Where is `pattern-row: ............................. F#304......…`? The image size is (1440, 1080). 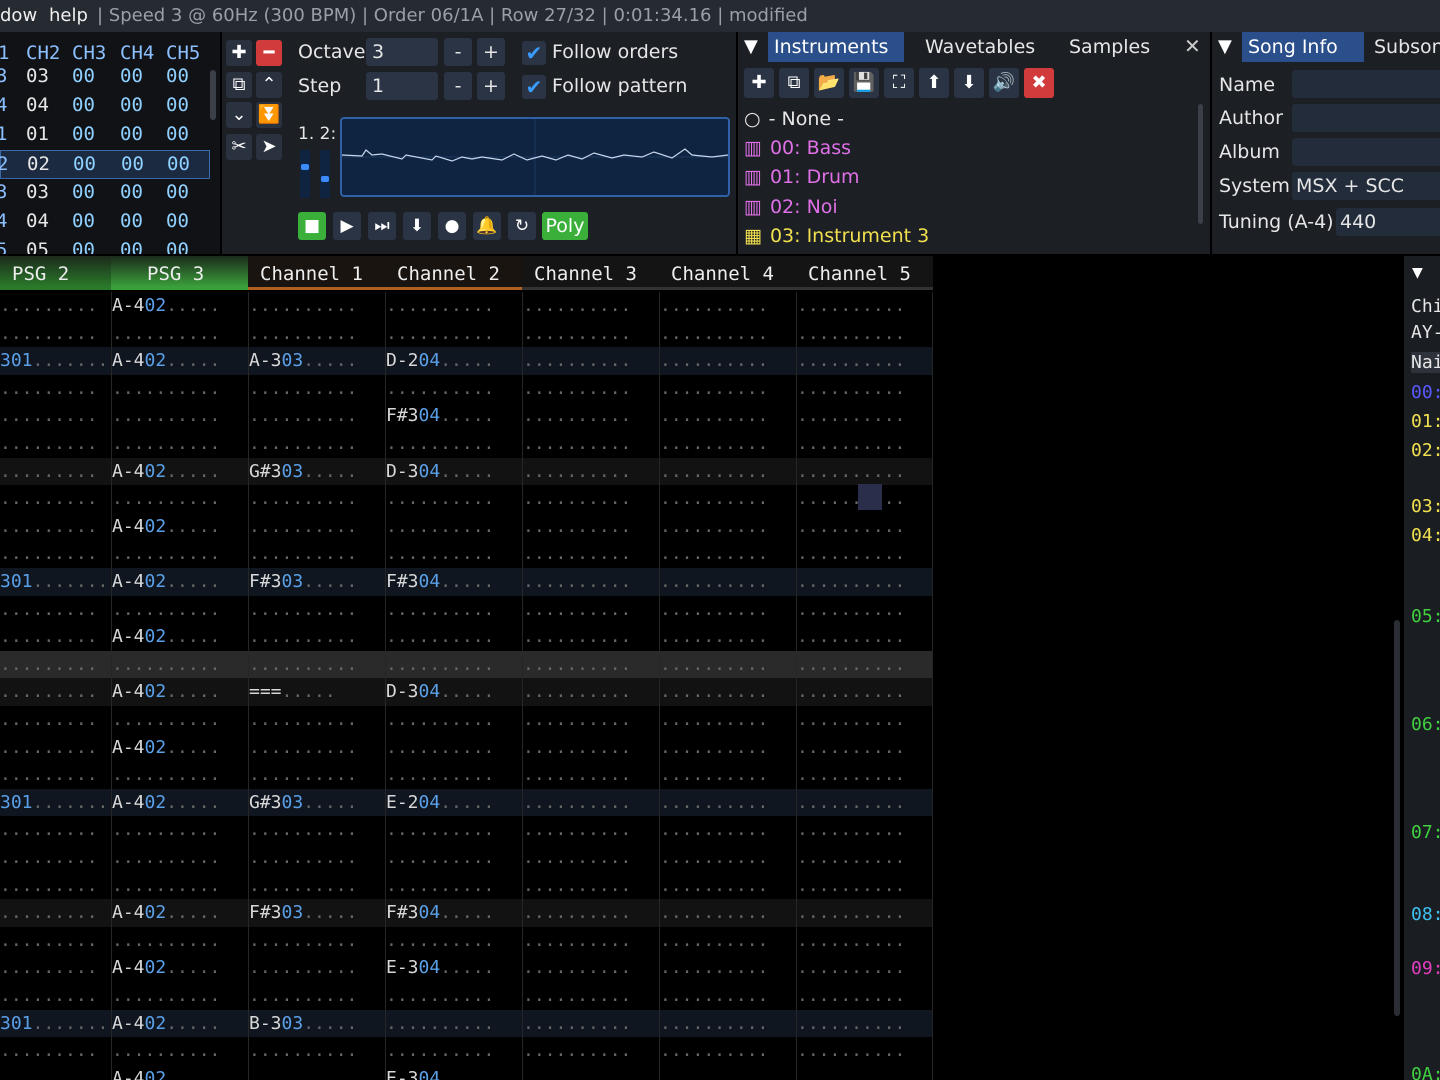
pattern-row: ............................. F#304......… is located at coordinates (466, 416).